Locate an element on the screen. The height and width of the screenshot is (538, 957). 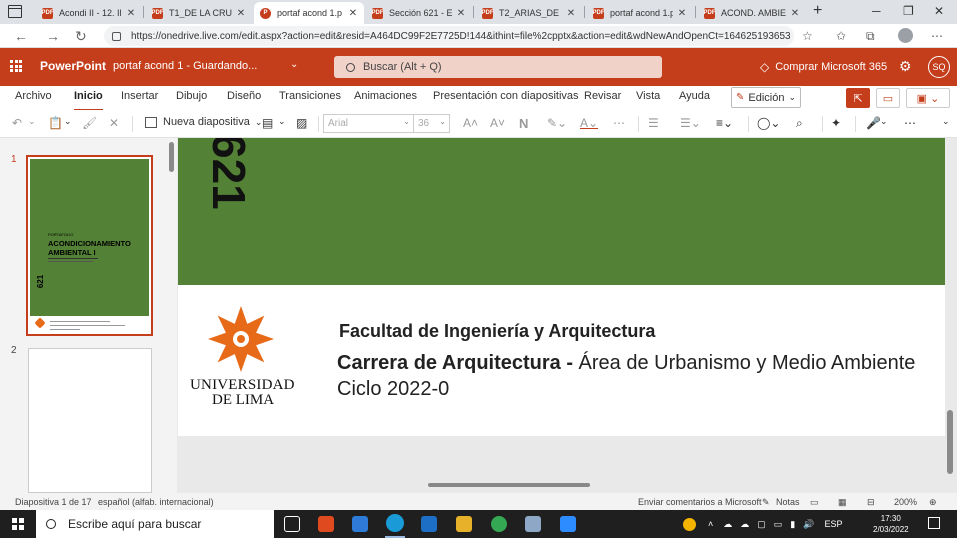
browser-tab: PDF T2_ARIAS_DE LA ✕ is located at coordinates (529, 13).